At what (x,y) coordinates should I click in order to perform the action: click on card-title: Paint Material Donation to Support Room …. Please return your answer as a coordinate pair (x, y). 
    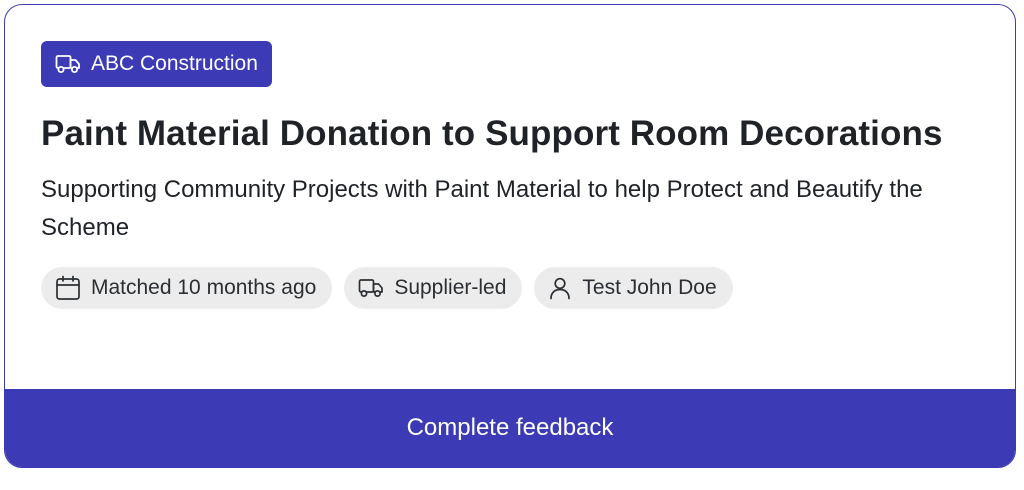
    Looking at the image, I should click on (492, 133).